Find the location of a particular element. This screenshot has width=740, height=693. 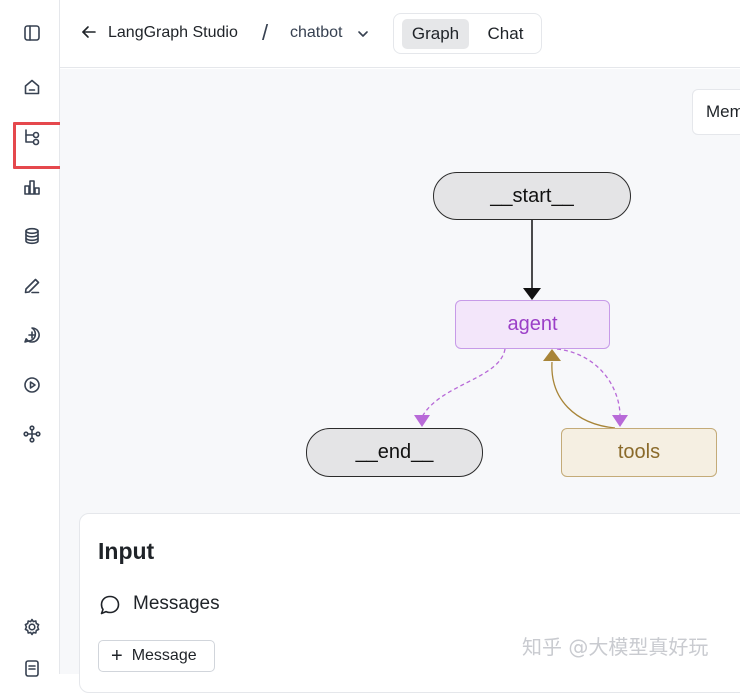

plus-icon: + is located at coordinates (117, 656).